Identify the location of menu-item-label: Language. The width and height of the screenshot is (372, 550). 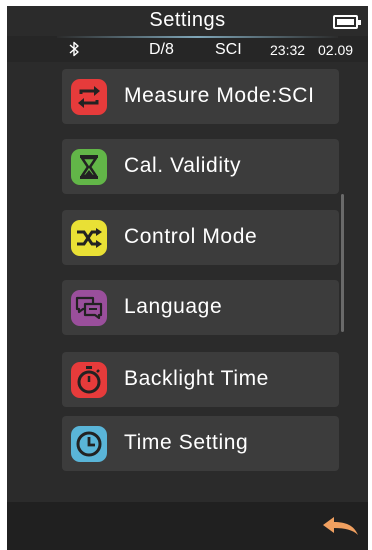
(173, 306).